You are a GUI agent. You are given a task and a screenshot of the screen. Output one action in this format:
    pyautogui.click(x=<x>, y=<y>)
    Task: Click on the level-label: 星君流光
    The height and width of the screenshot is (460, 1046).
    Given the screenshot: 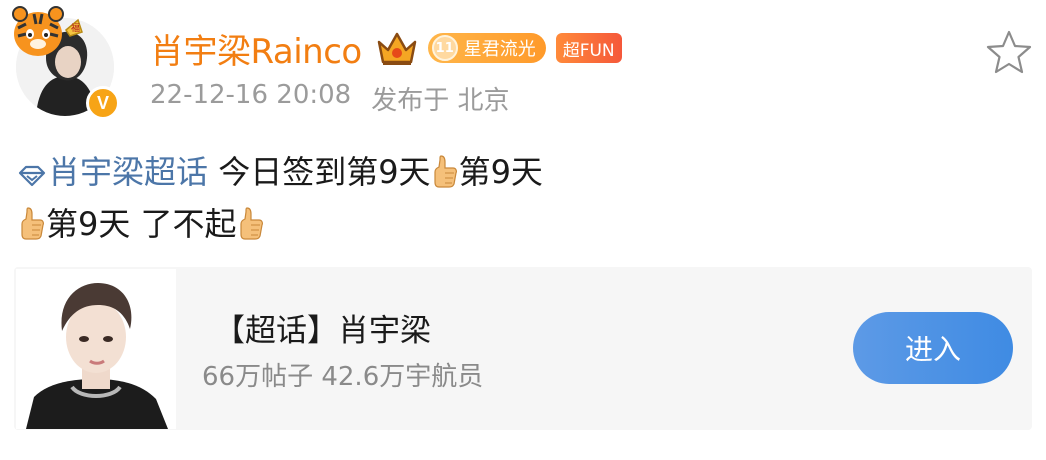 What is the action you would take?
    pyautogui.click(x=499, y=49)
    